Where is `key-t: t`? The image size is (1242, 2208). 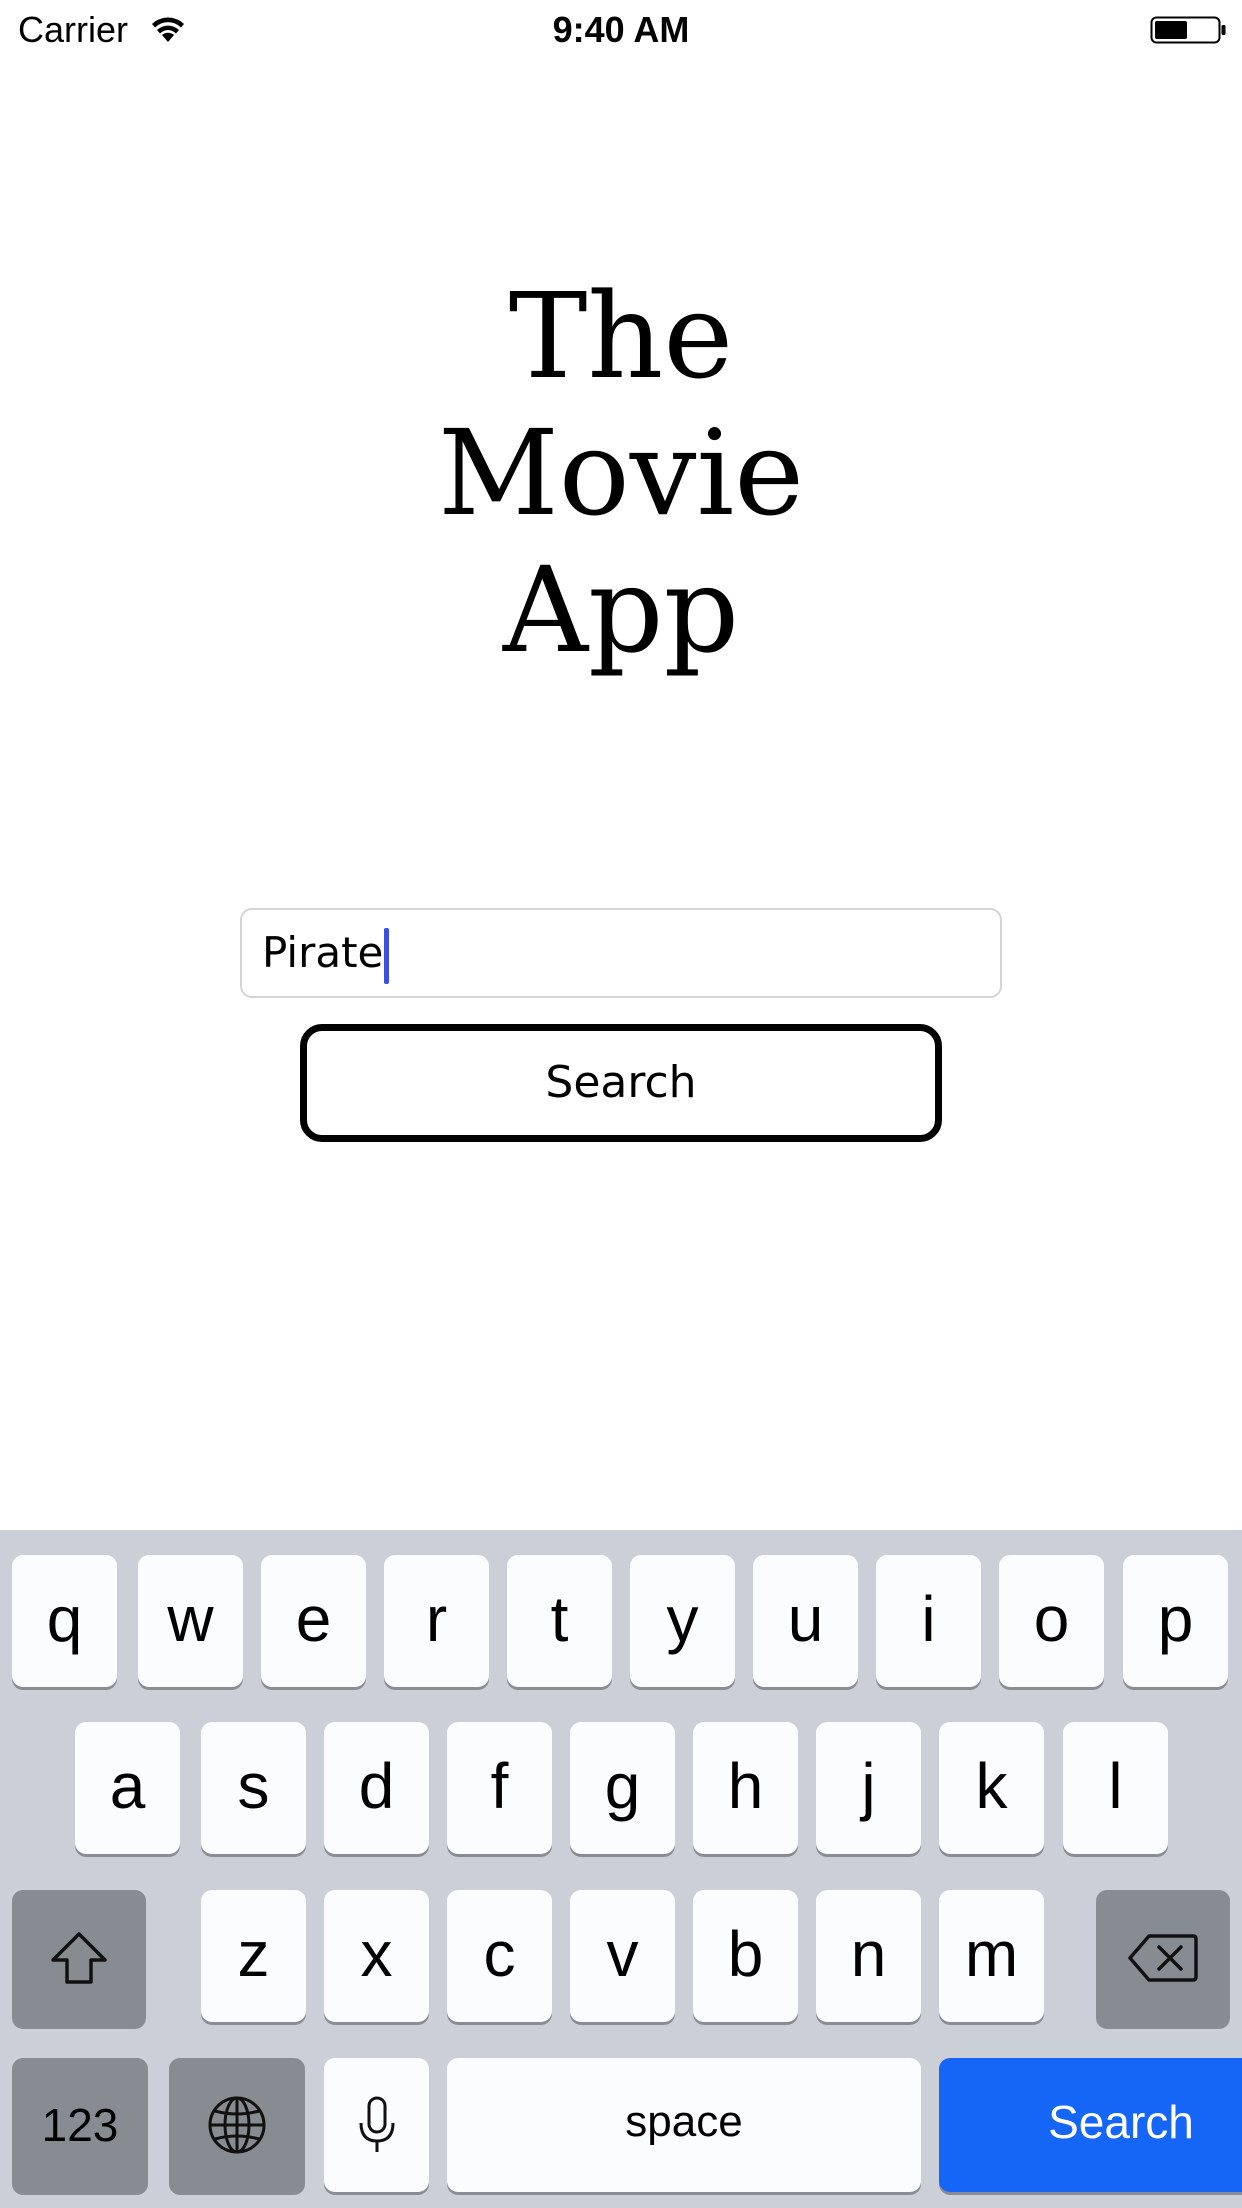 key-t: t is located at coordinates (559, 1621).